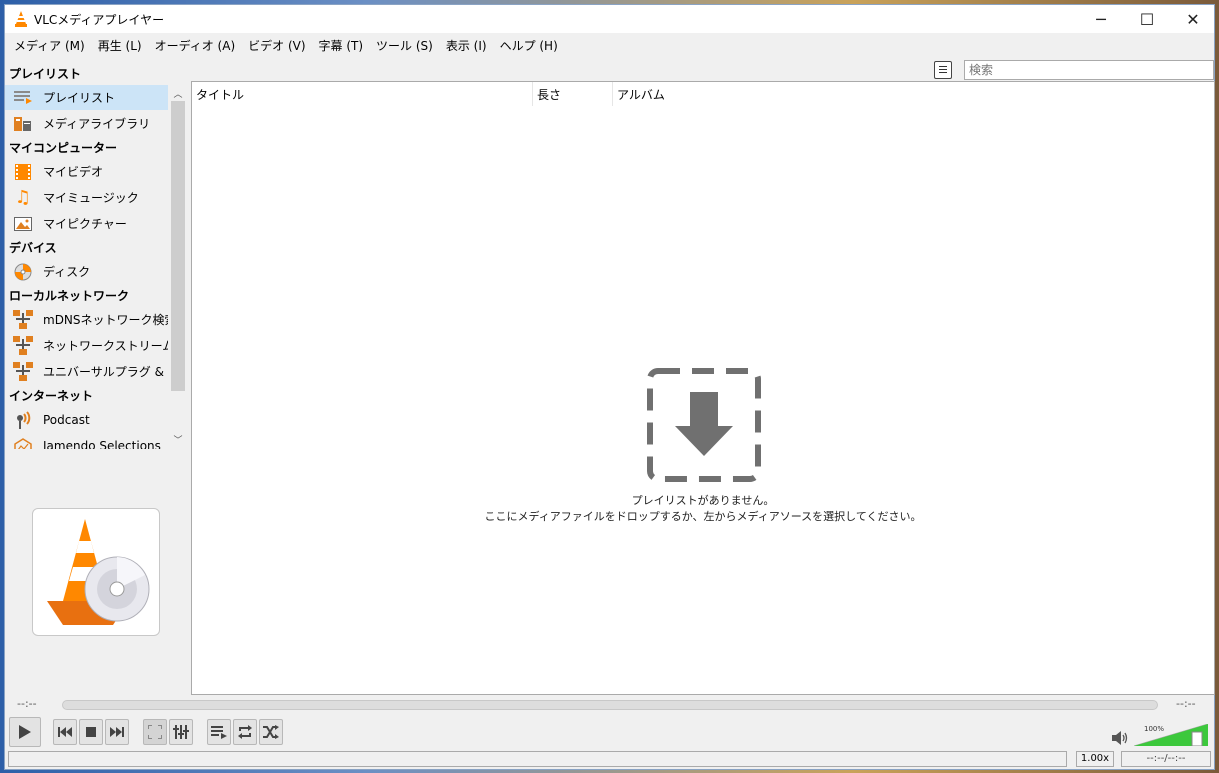 Image resolution: width=1219 pixels, height=773 pixels. I want to click on play-icon, so click(25, 732).